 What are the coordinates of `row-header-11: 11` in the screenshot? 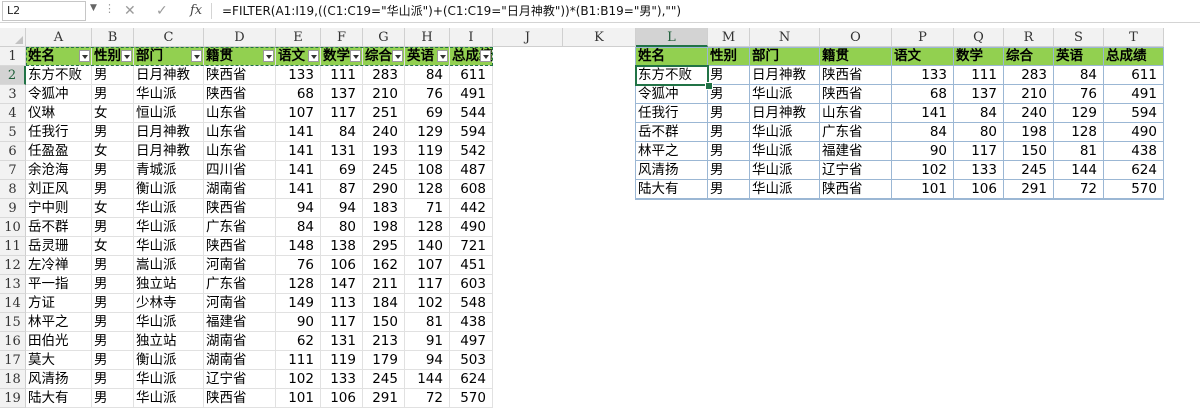 It's located at (13, 246).